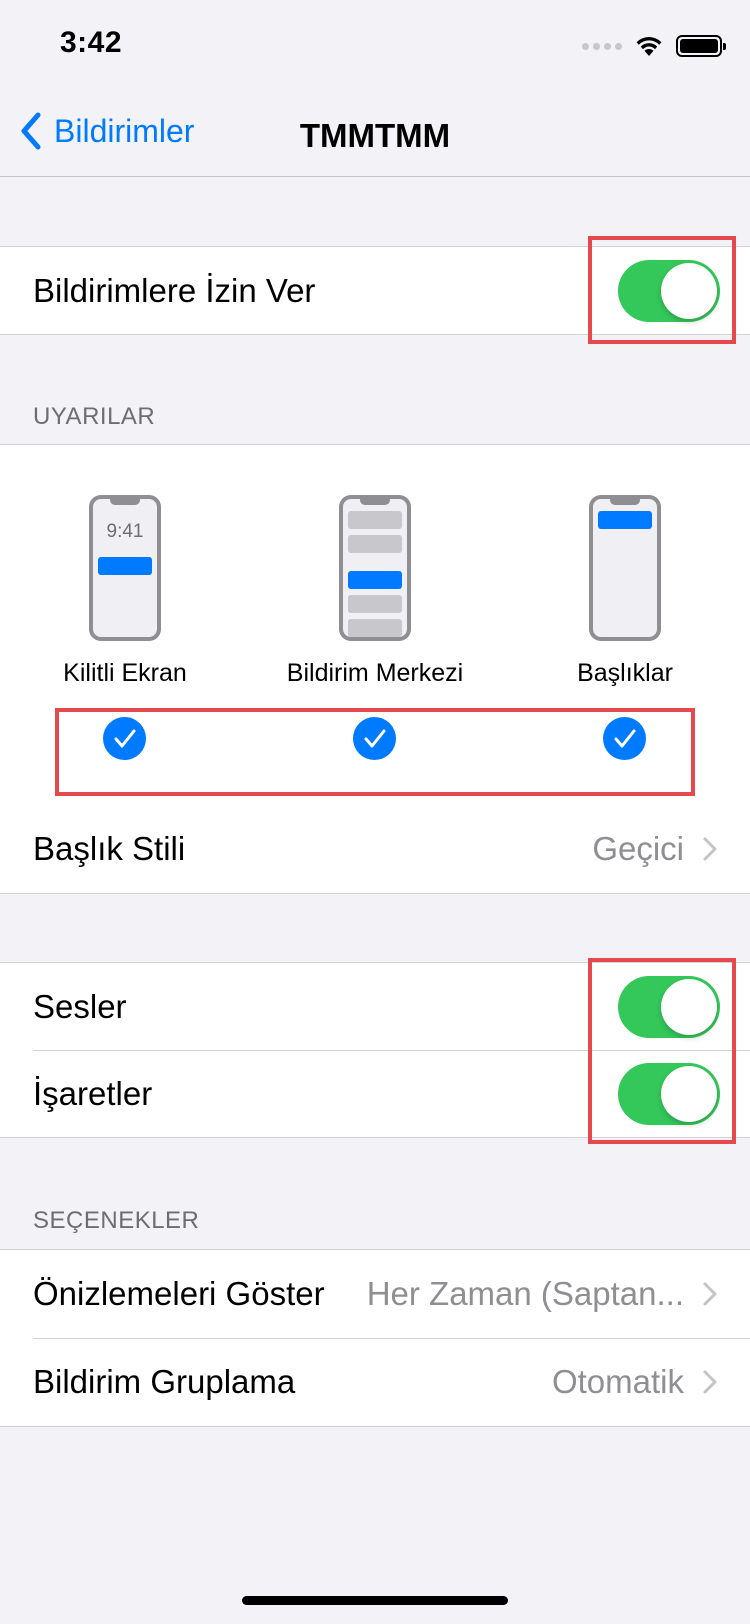 This screenshot has height=1624, width=750. What do you see at coordinates (649, 46) in the screenshot?
I see `wifi-icon` at bounding box center [649, 46].